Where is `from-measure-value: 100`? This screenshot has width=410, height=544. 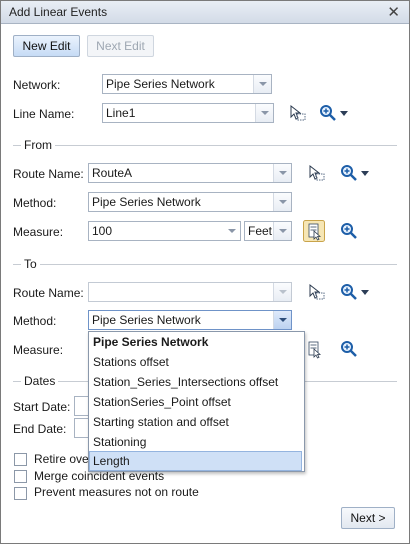
from-measure-value: 100 is located at coordinates (102, 231).